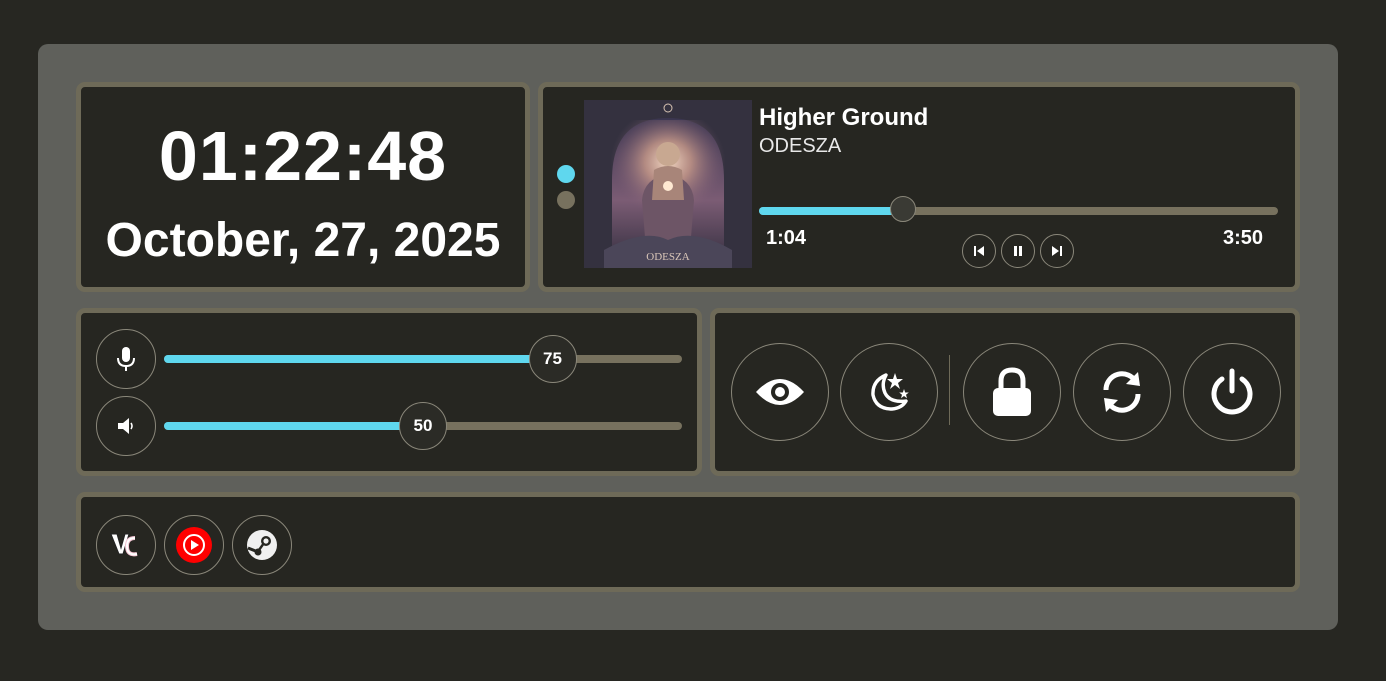 This screenshot has height=681, width=1386. I want to click on album-art-text: ODESZA, so click(667, 257).